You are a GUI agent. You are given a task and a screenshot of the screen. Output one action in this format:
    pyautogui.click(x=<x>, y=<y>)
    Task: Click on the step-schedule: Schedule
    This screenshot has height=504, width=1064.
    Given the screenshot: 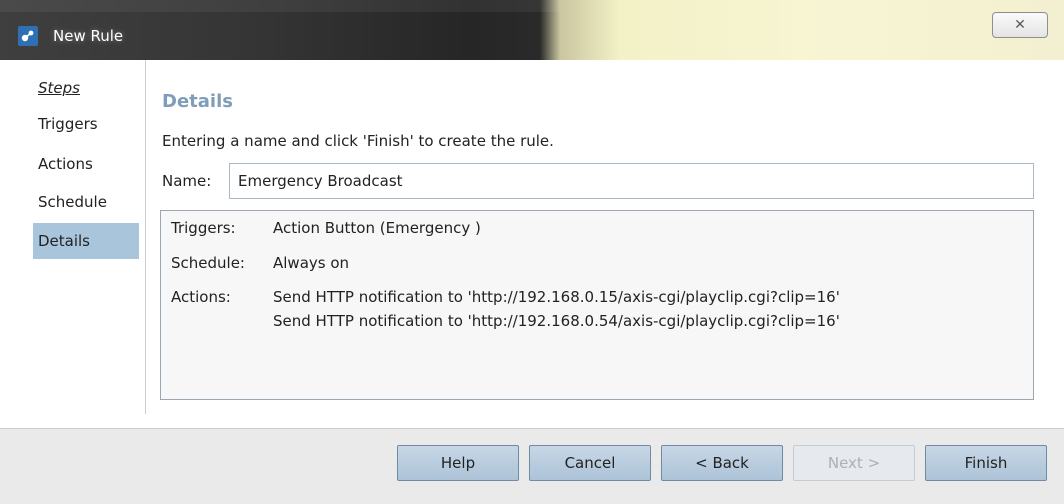 What is the action you would take?
    pyautogui.click(x=86, y=202)
    